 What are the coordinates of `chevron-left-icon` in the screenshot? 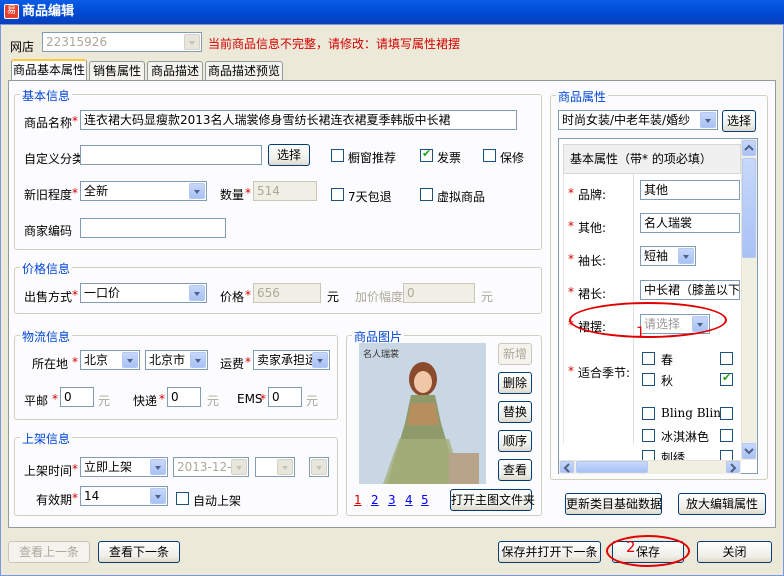 It's located at (566, 468).